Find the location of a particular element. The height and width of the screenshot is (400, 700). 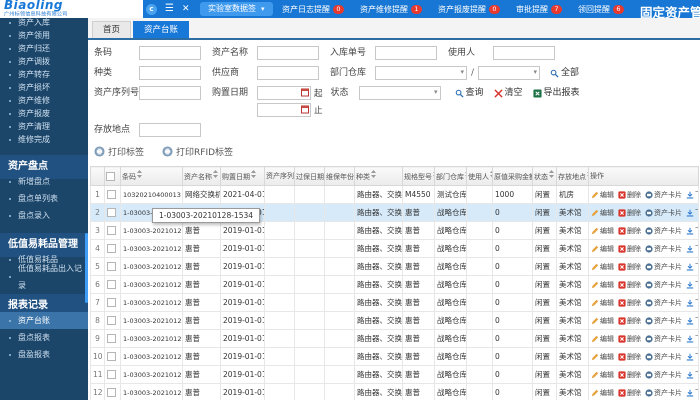

select-all-checkbox is located at coordinates (110, 176).